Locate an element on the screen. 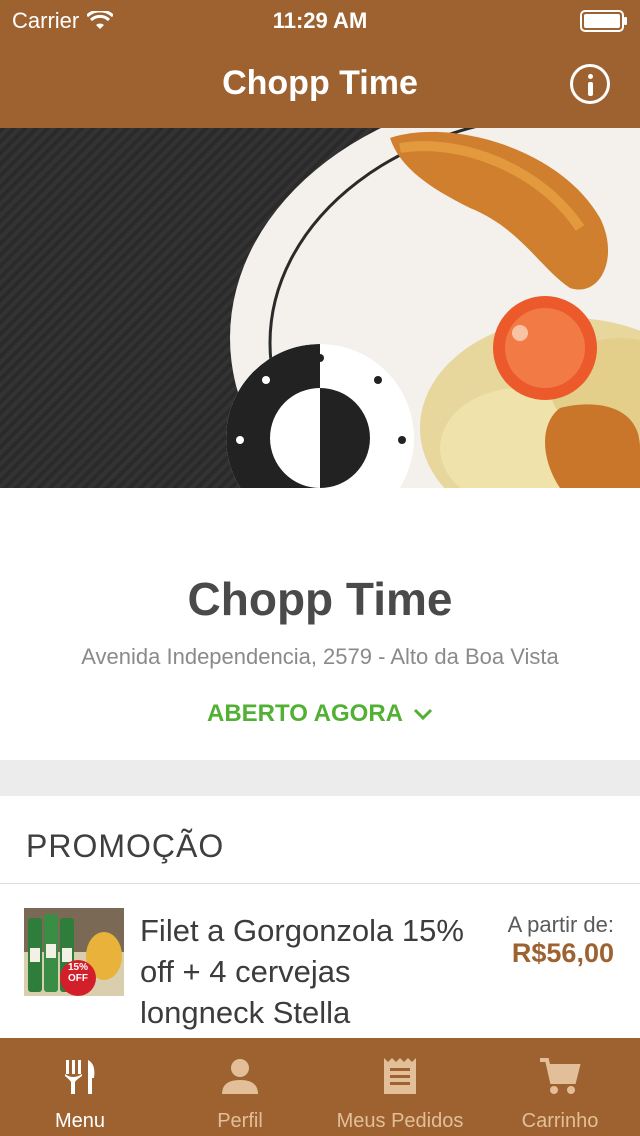 This screenshot has width=640, height=1136. tab-meus-pedidos: Meus Pedidos is located at coordinates (400, 1087).